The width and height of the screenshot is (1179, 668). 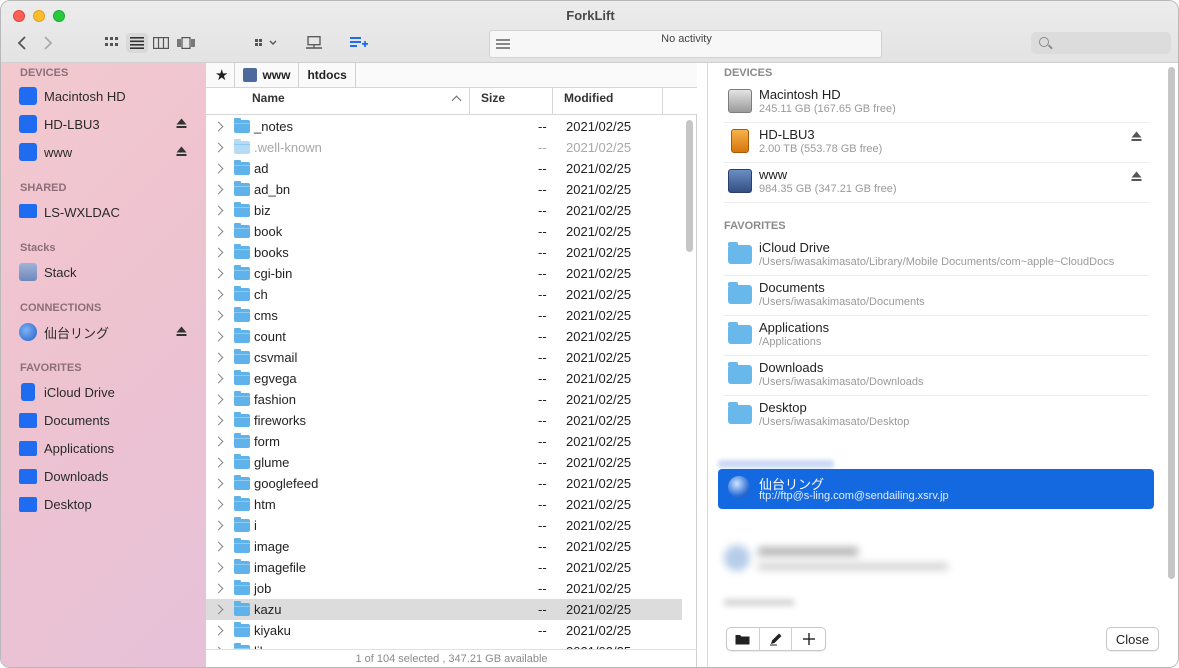 I want to click on panel-favorite-documents: Documents /Users/iwasakimasato/Documents, so click(x=936, y=296).